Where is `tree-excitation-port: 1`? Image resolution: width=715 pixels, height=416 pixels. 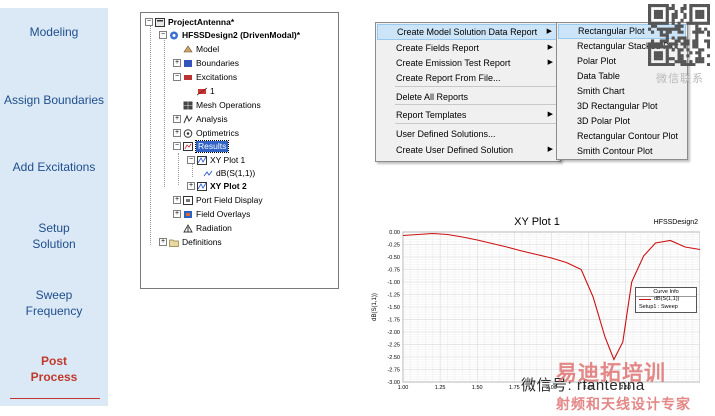 tree-excitation-port: 1 is located at coordinates (205, 91).